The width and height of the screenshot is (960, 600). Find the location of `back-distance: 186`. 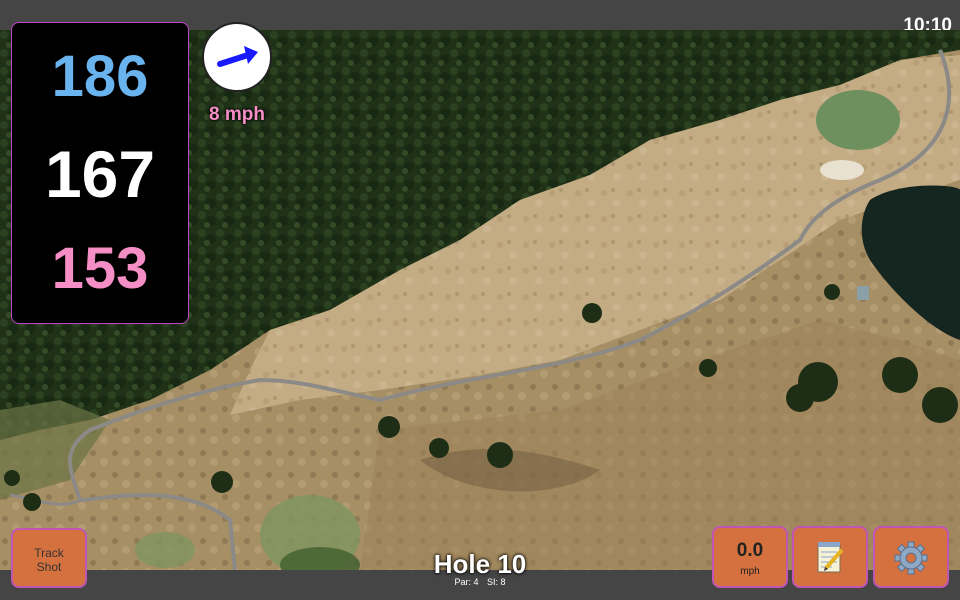

back-distance: 186 is located at coordinates (100, 76).